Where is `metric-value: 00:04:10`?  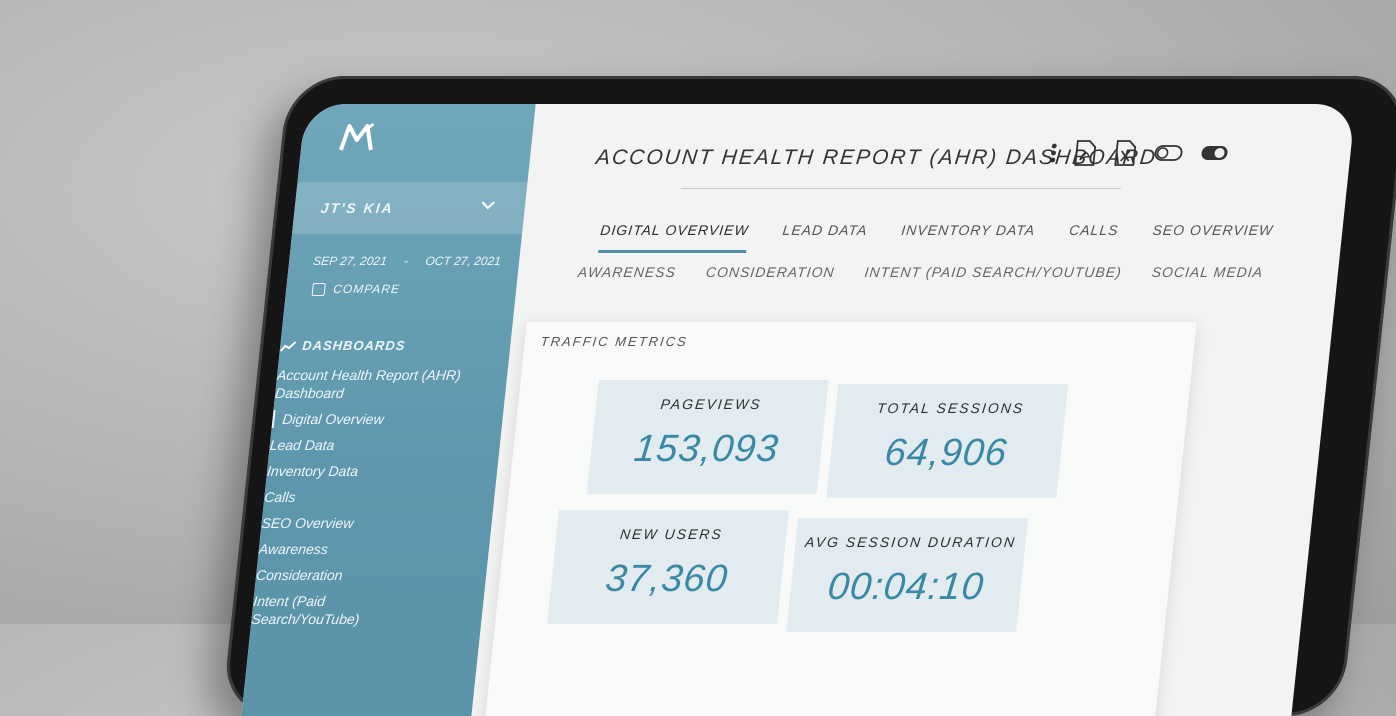 metric-value: 00:04:10 is located at coordinates (906, 587).